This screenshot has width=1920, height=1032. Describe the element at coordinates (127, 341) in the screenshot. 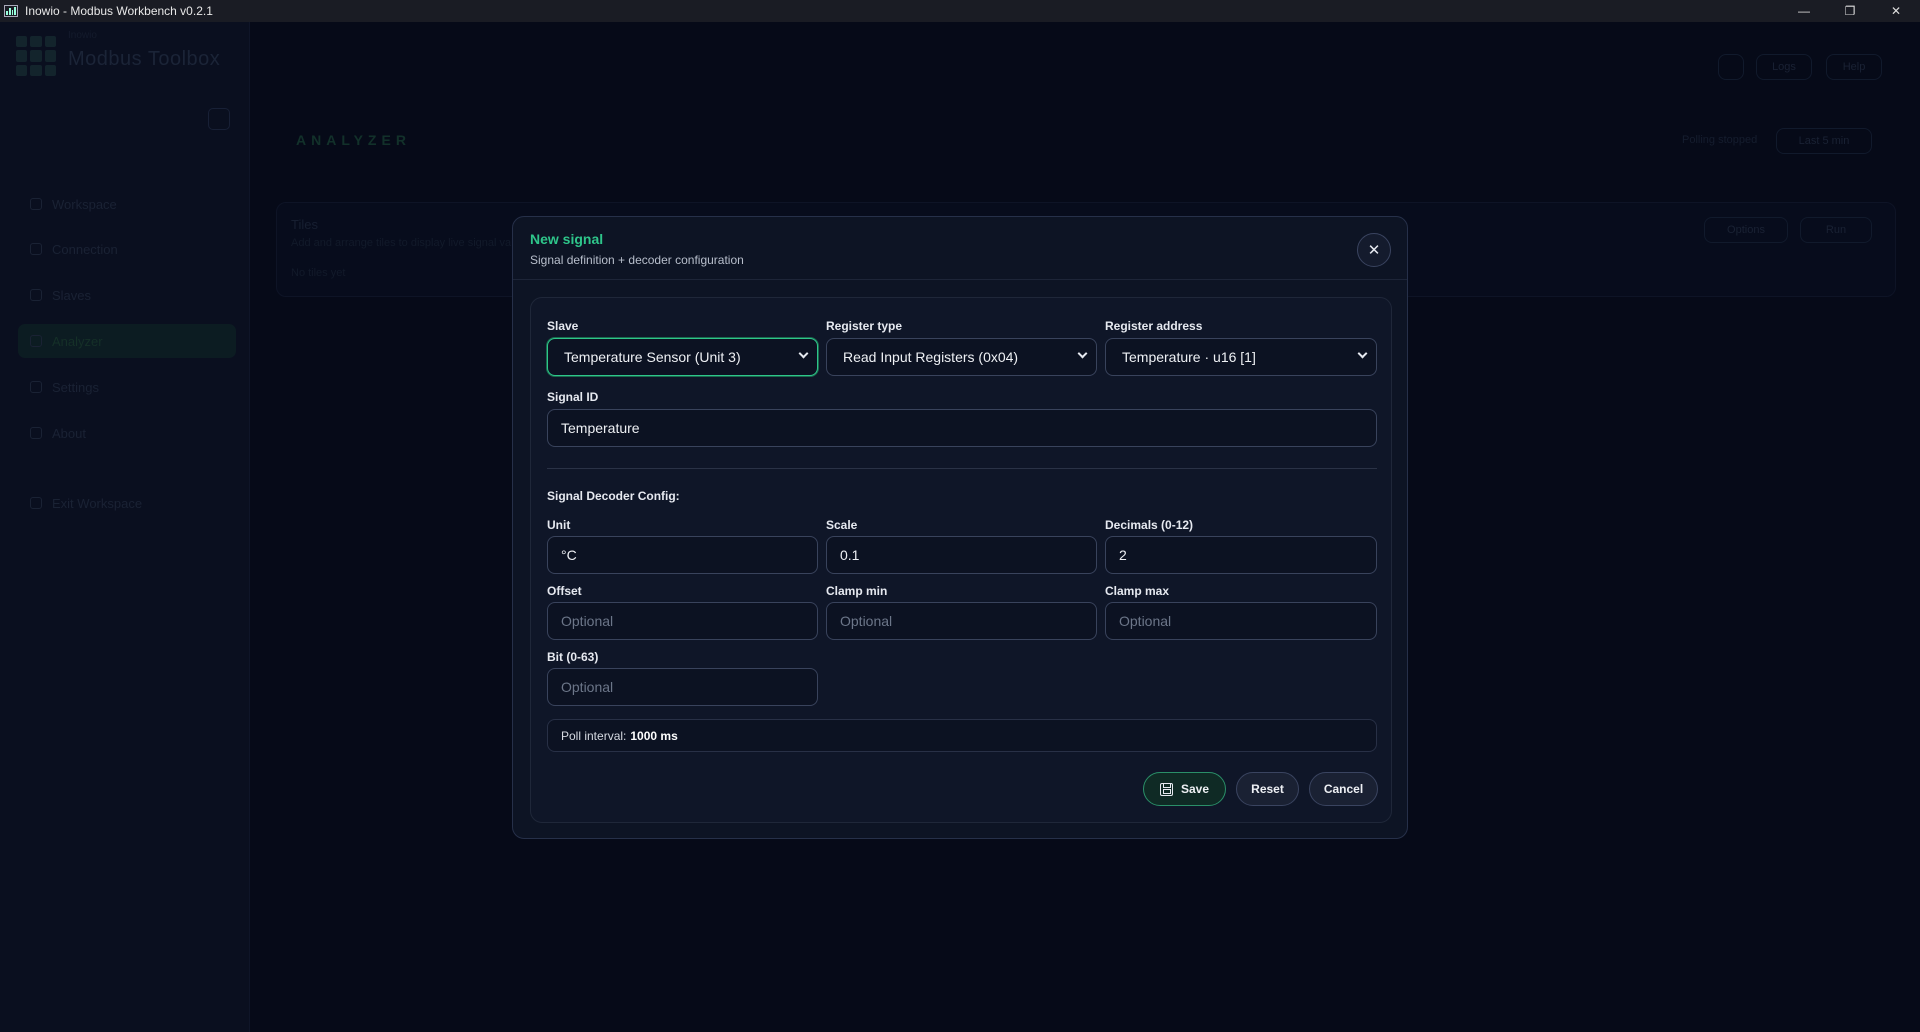

I see `sidebar-item-analyzer: Analyzer` at that location.